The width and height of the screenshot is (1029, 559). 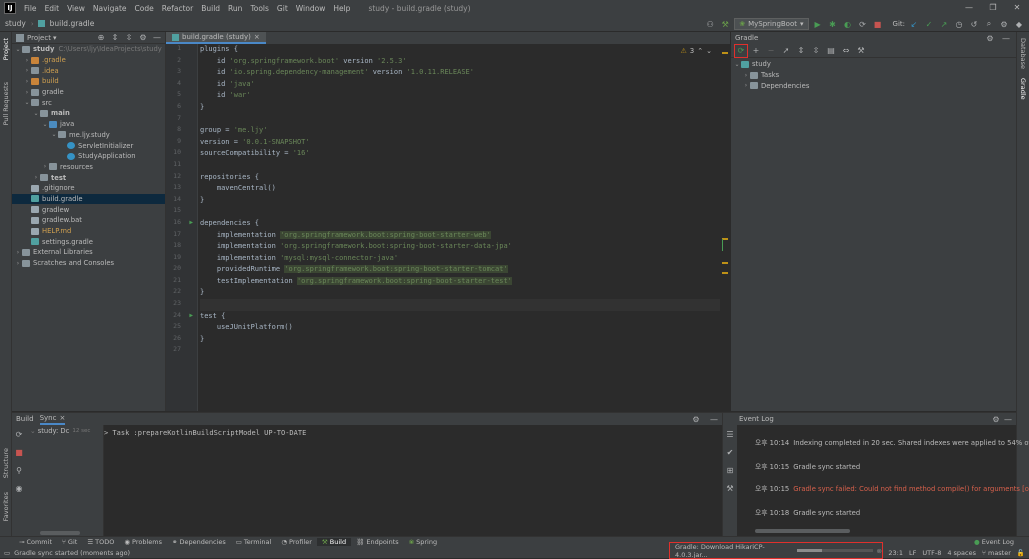 I want to click on gradle-tree-item: ⌄ study, so click(x=873, y=64).